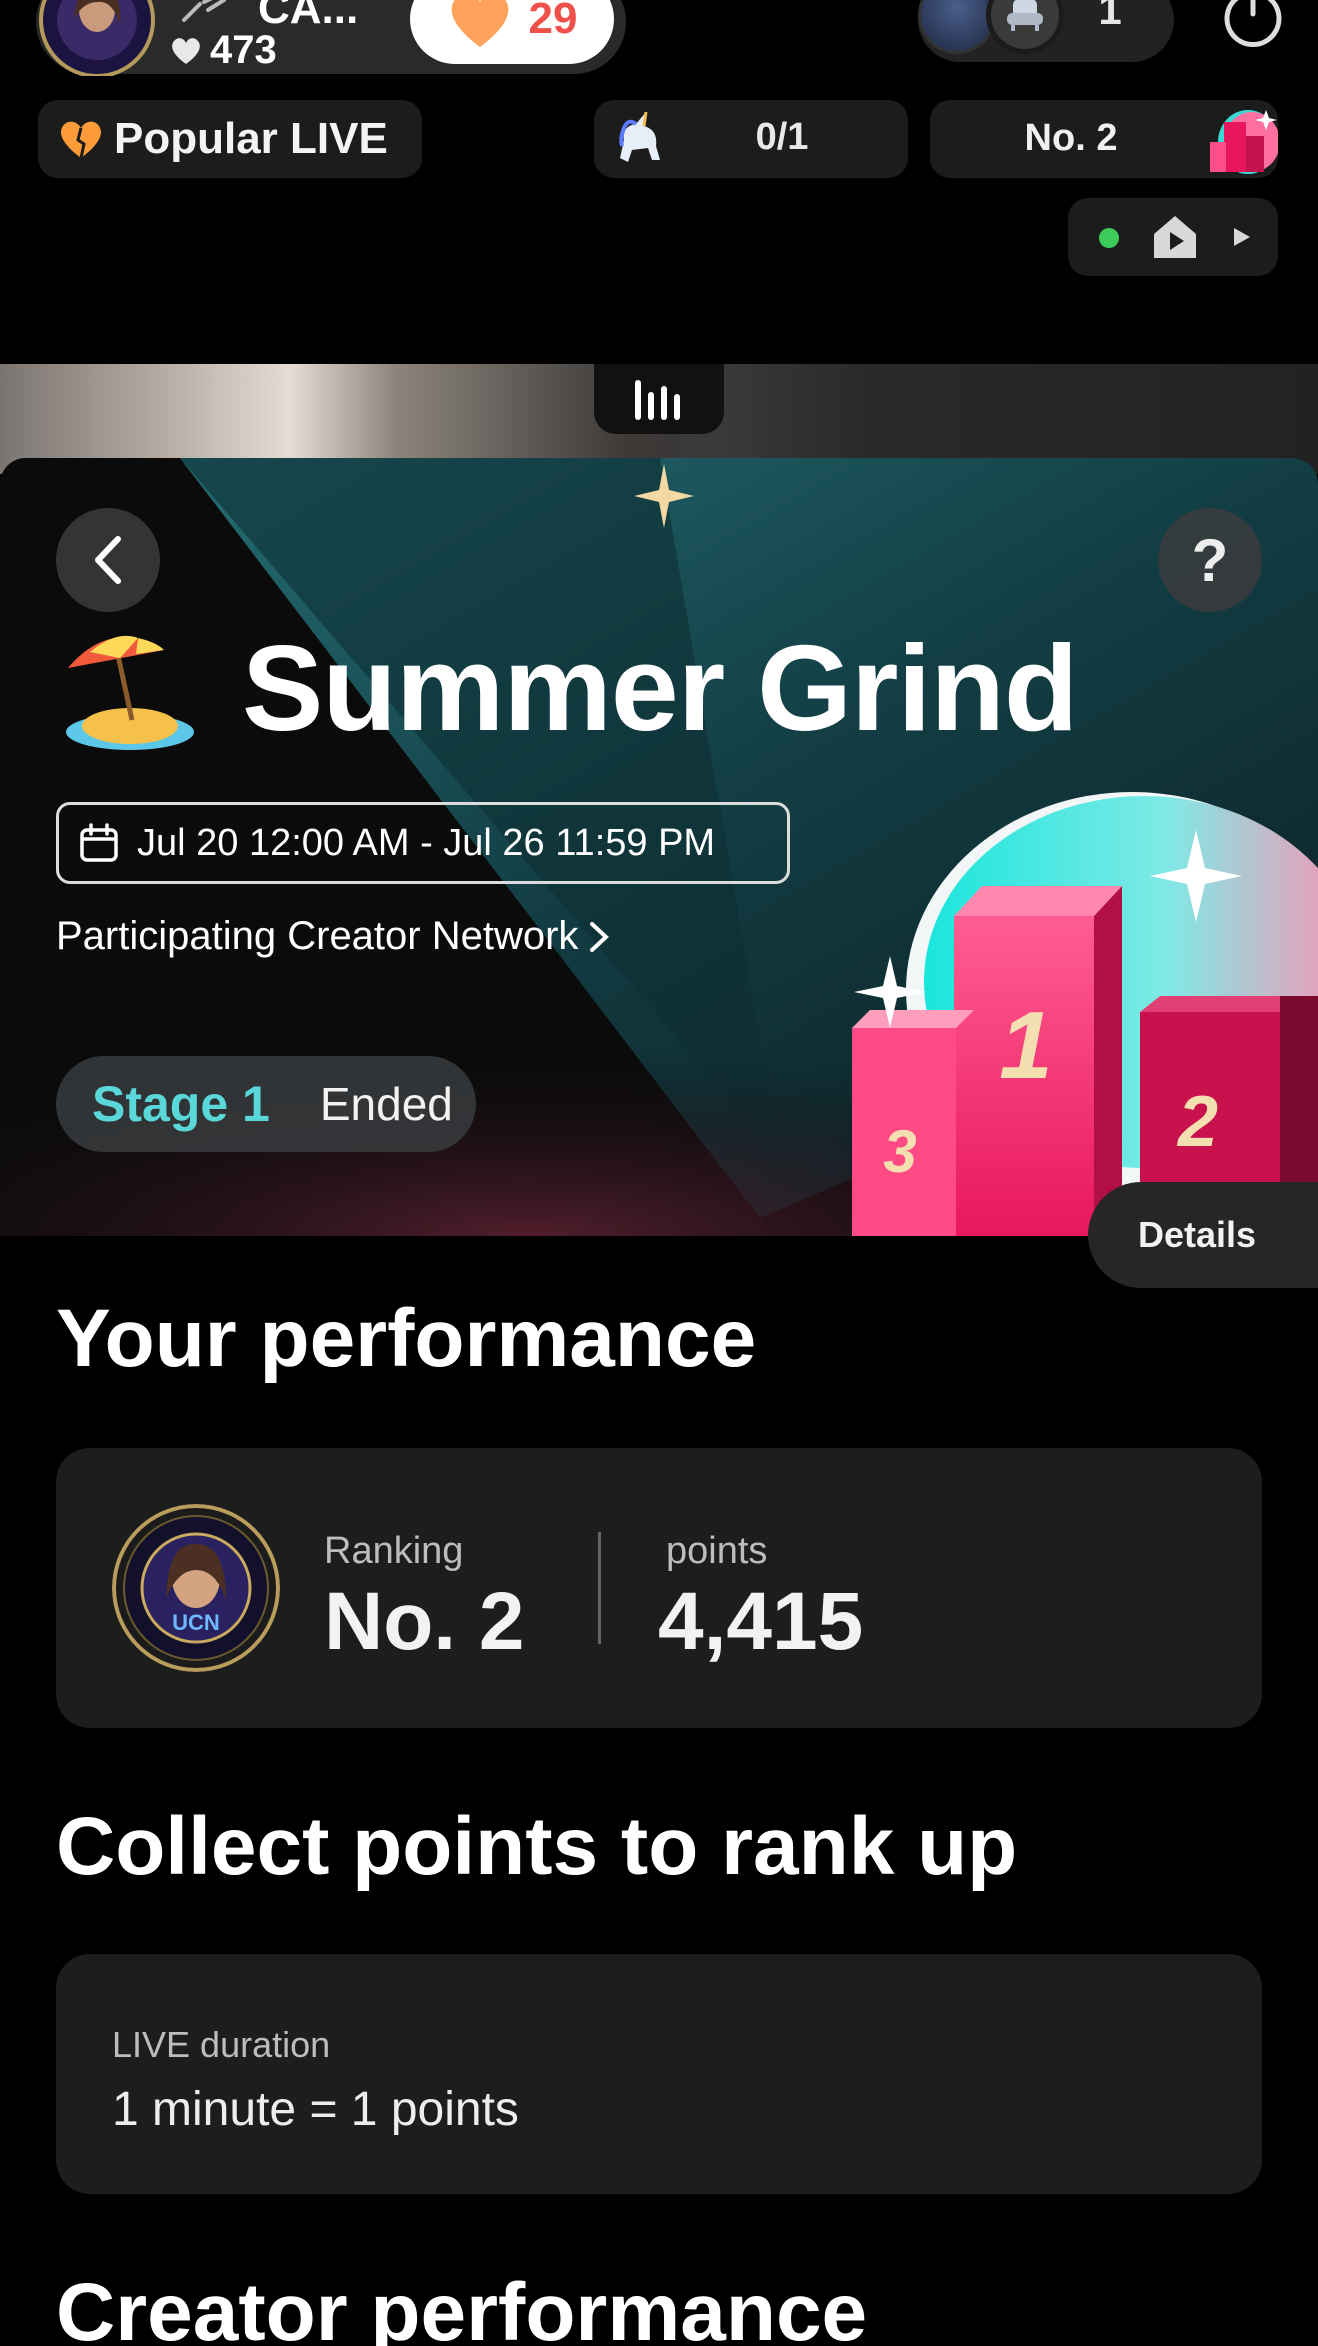 Image resolution: width=1318 pixels, height=2346 pixels. What do you see at coordinates (1242, 237) in the screenshot?
I see `play-icon` at bounding box center [1242, 237].